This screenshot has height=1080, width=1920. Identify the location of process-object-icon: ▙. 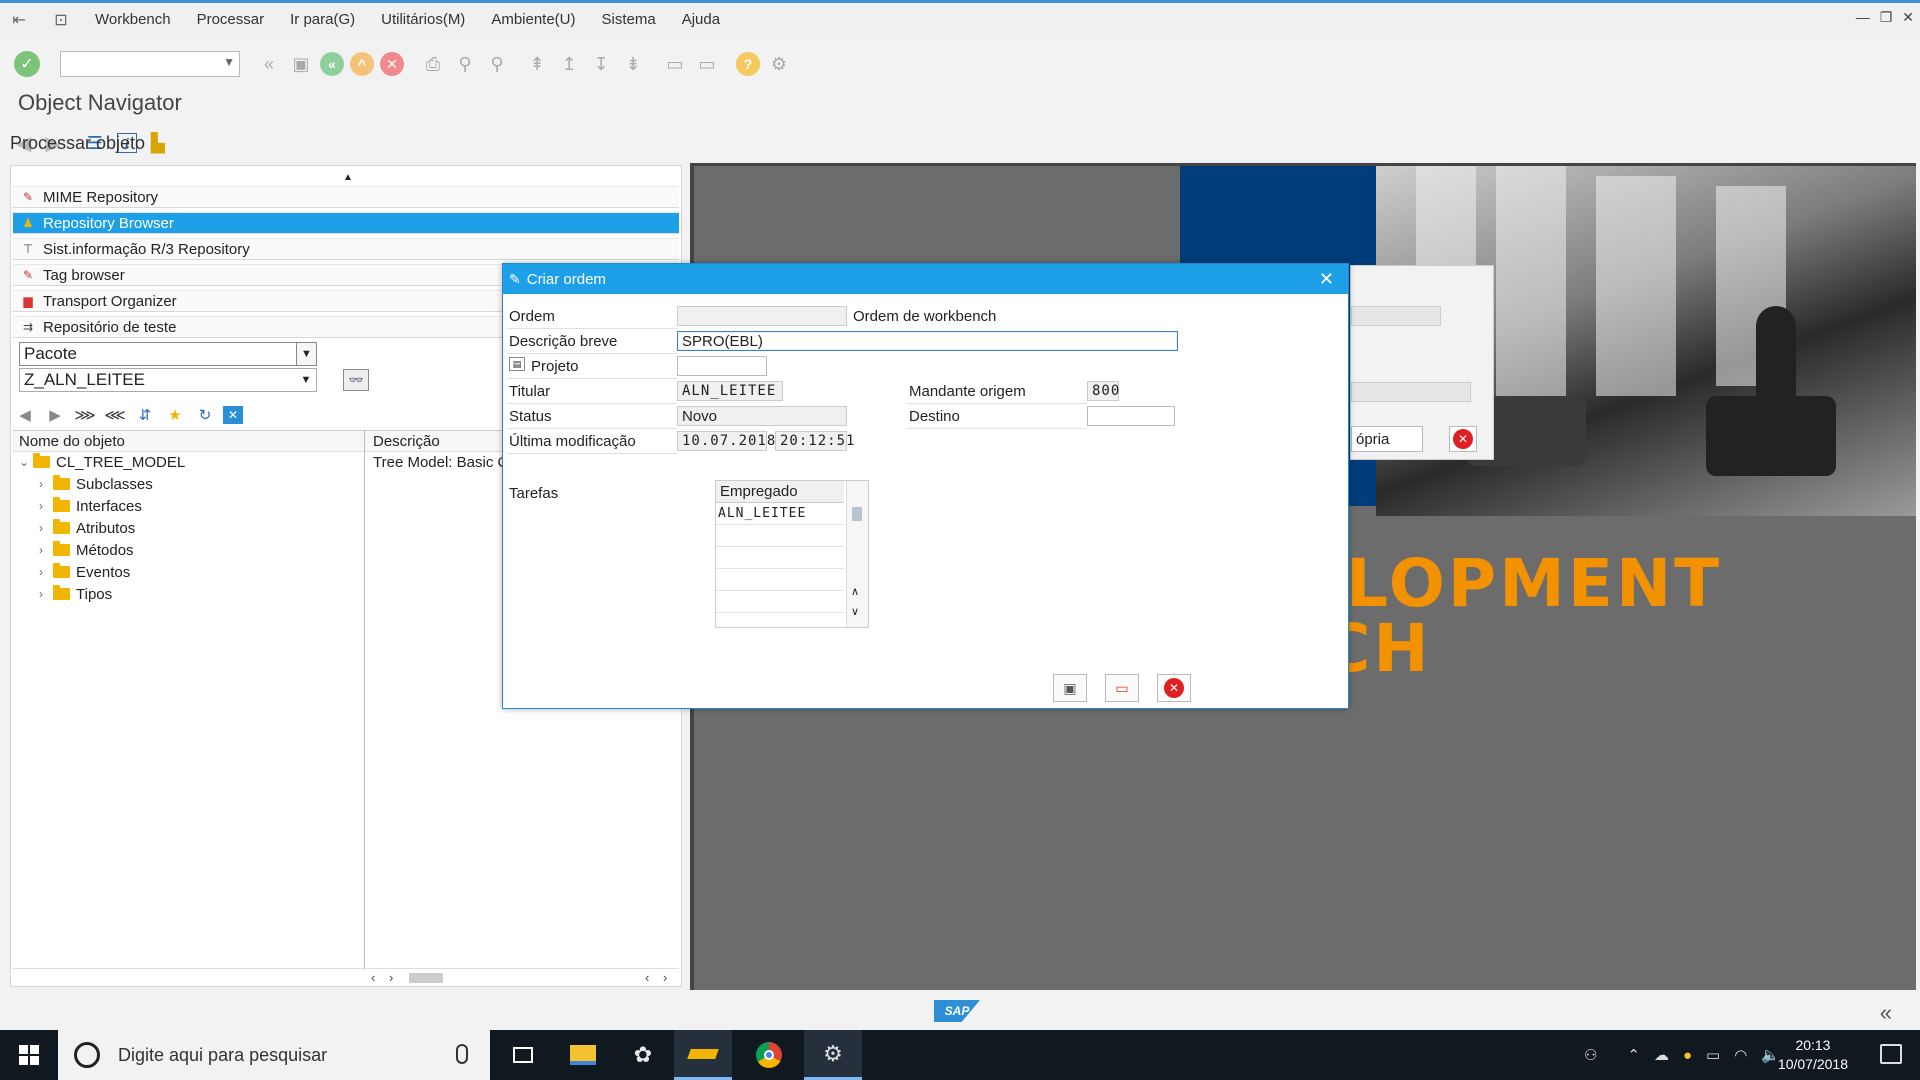
(158, 143).